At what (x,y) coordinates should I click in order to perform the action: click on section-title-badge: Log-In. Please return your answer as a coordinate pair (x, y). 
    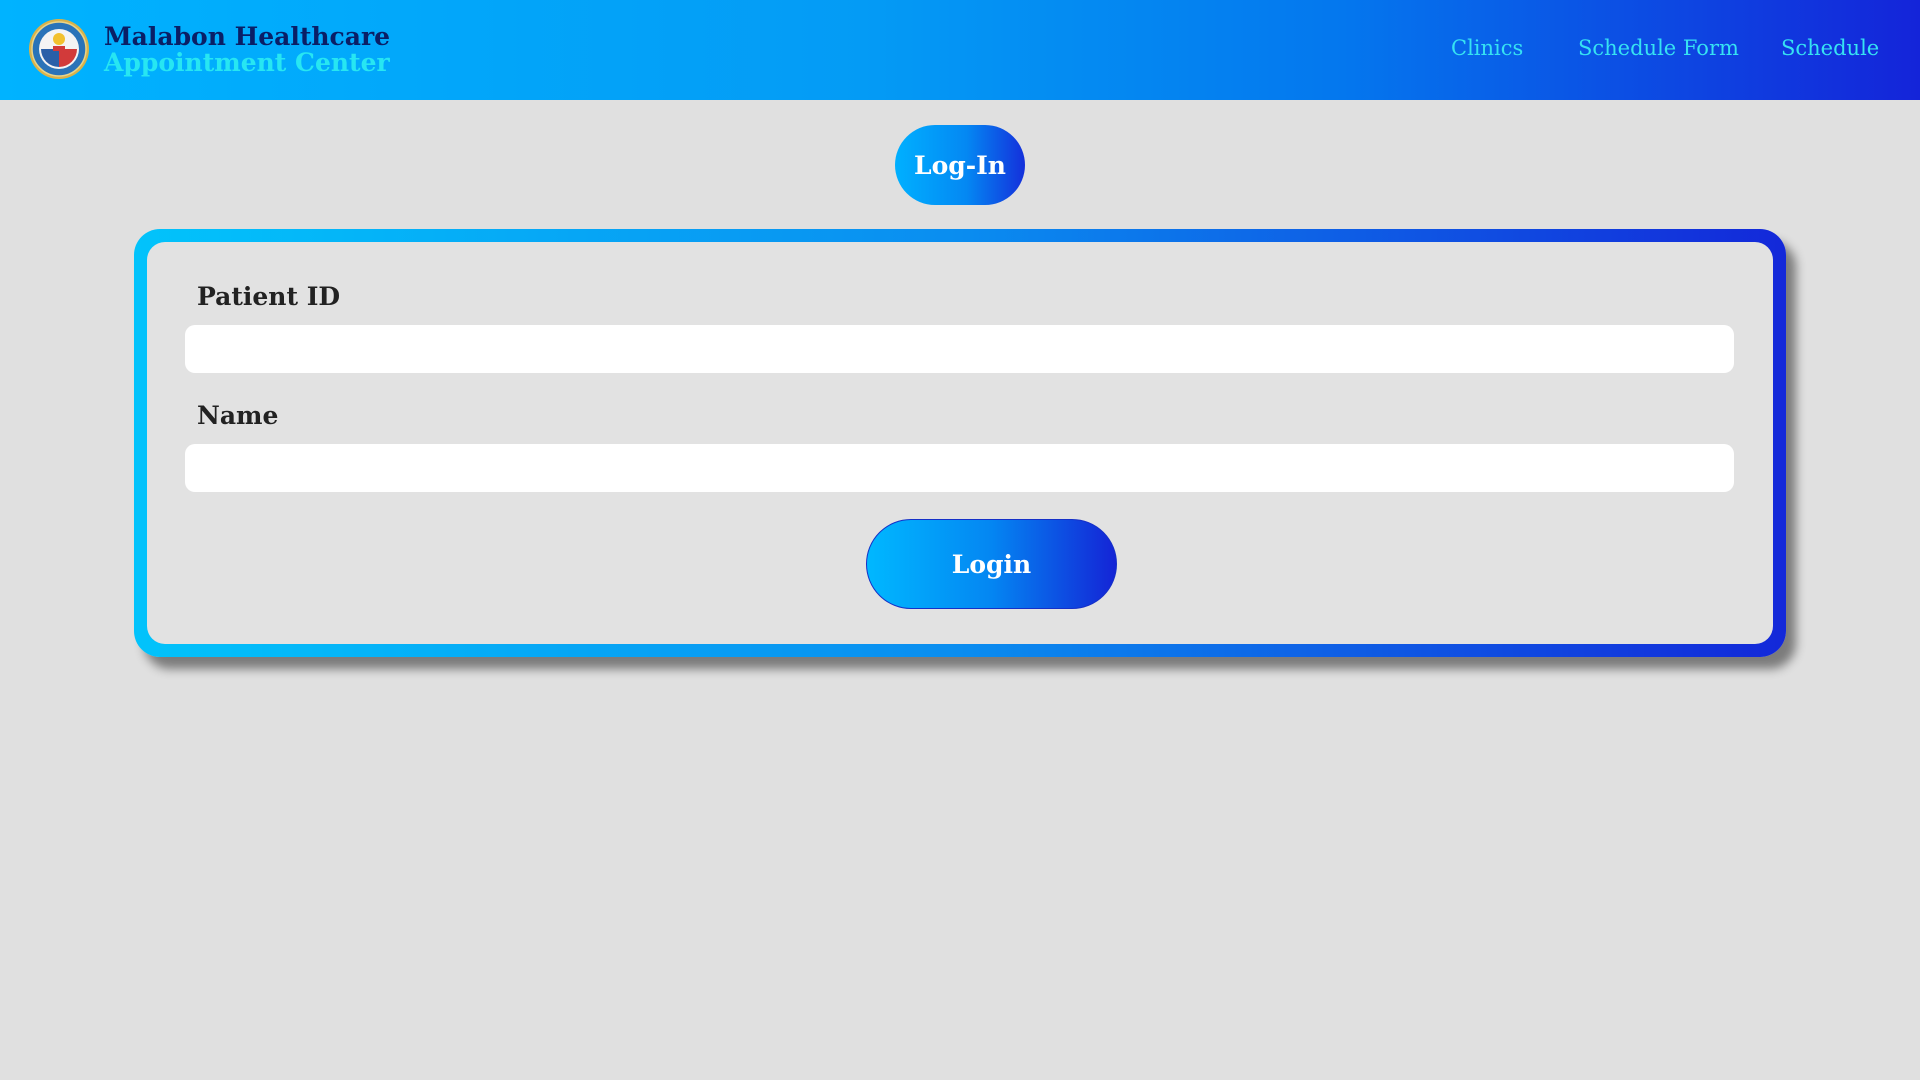
    Looking at the image, I should click on (960, 165).